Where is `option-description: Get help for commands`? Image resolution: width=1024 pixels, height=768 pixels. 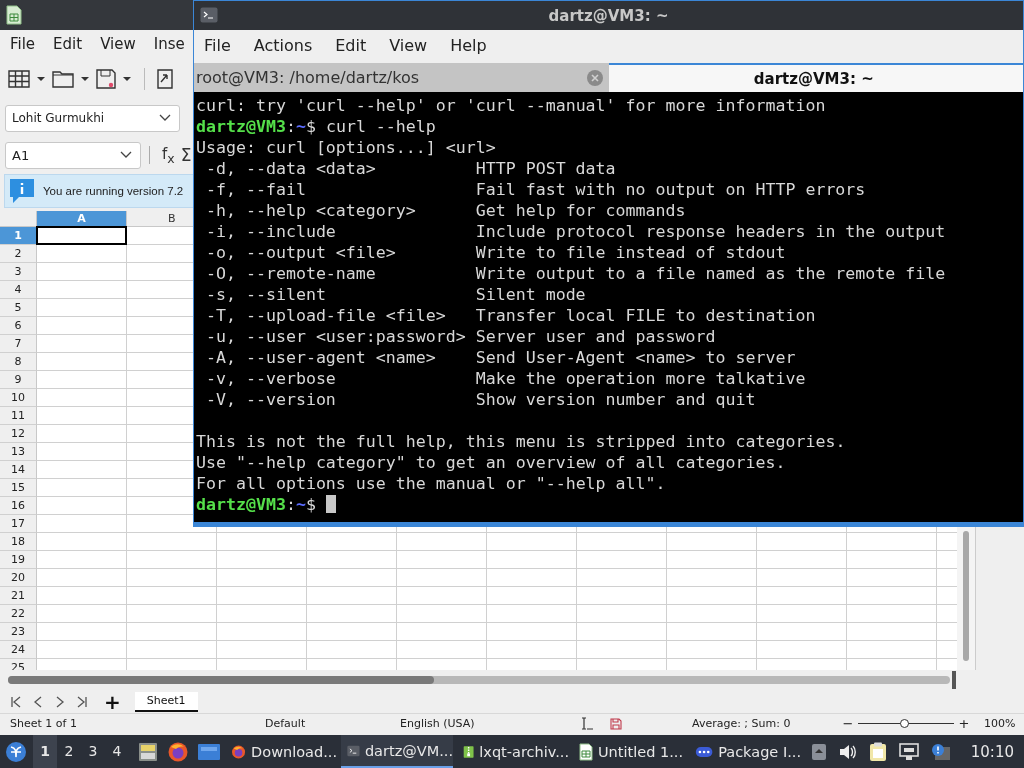
option-description: Get help for commands is located at coordinates (580, 210).